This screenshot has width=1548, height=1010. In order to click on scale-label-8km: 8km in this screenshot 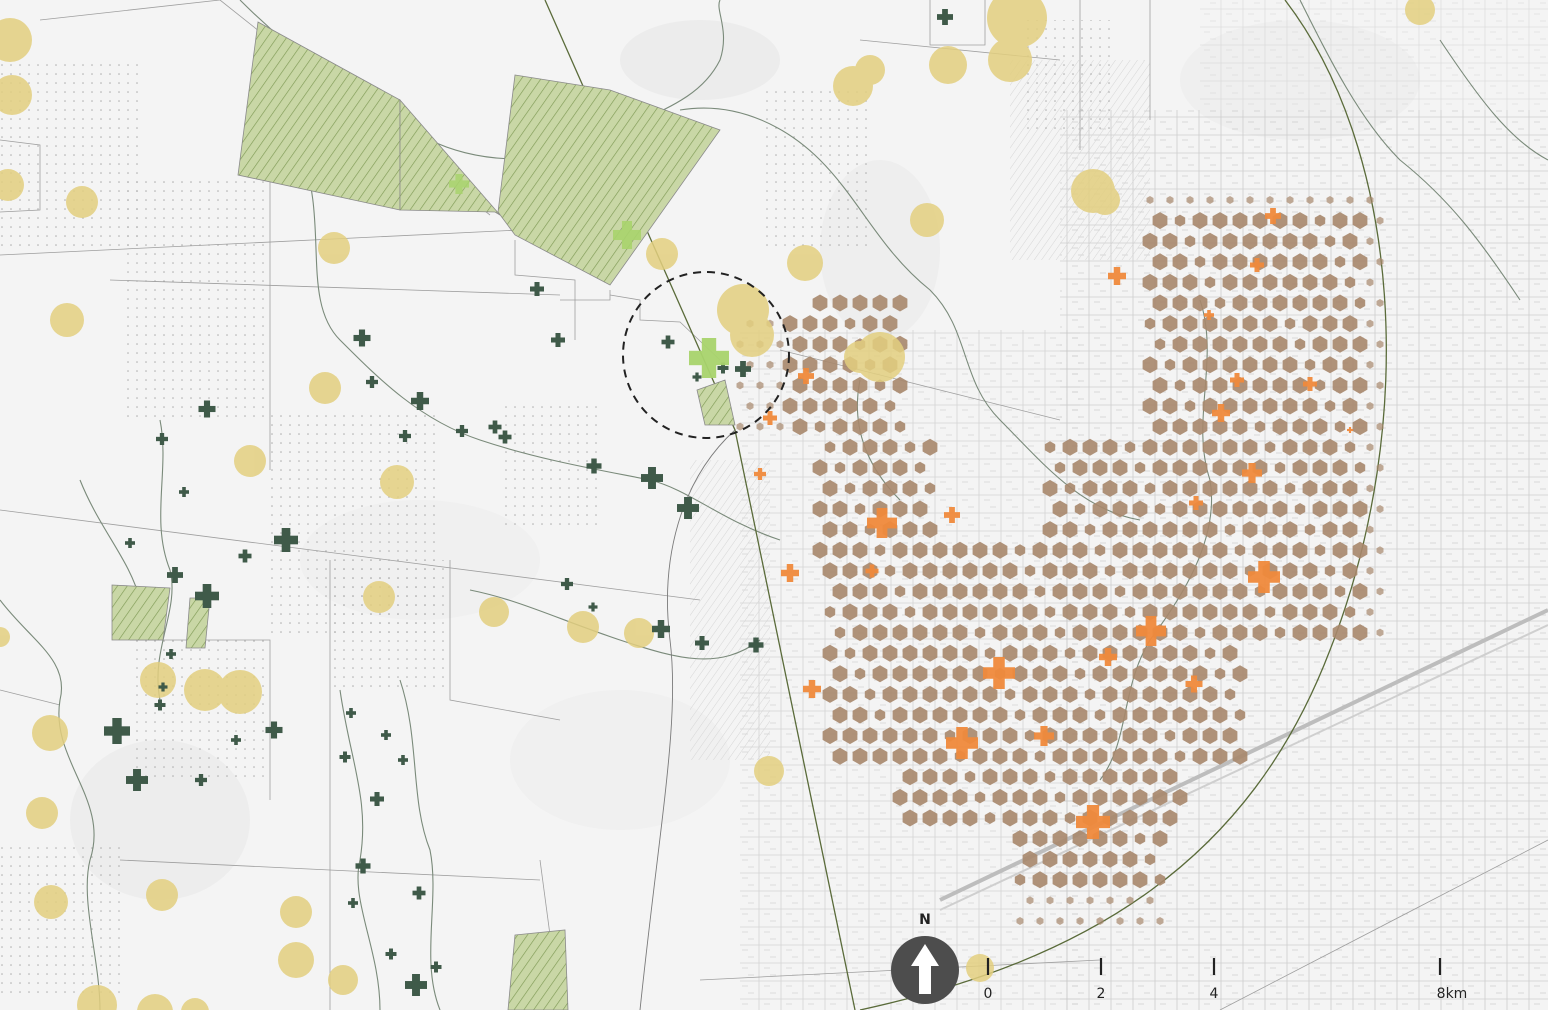, I will do `click(1452, 994)`.